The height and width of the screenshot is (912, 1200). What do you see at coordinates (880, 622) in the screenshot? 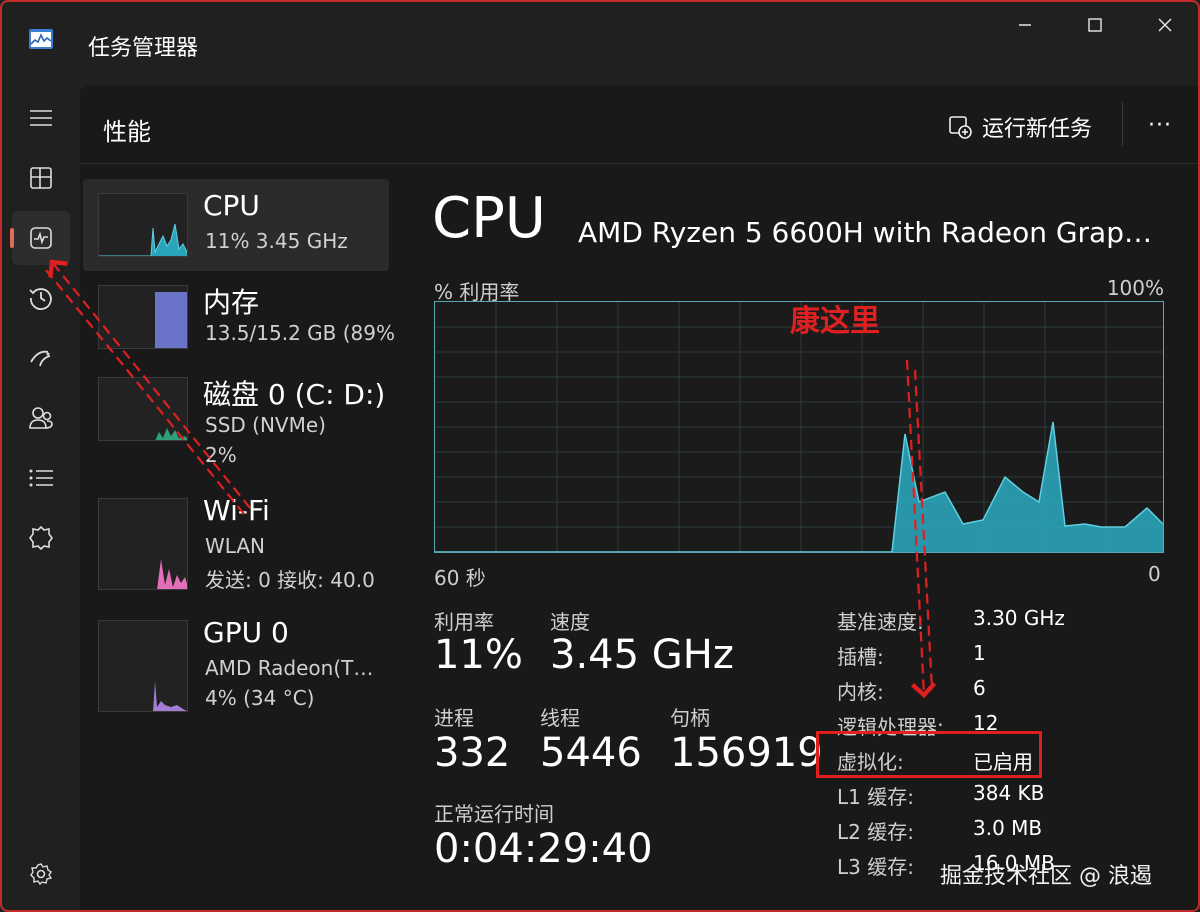
I see `spec-label: 基准速度:` at bounding box center [880, 622].